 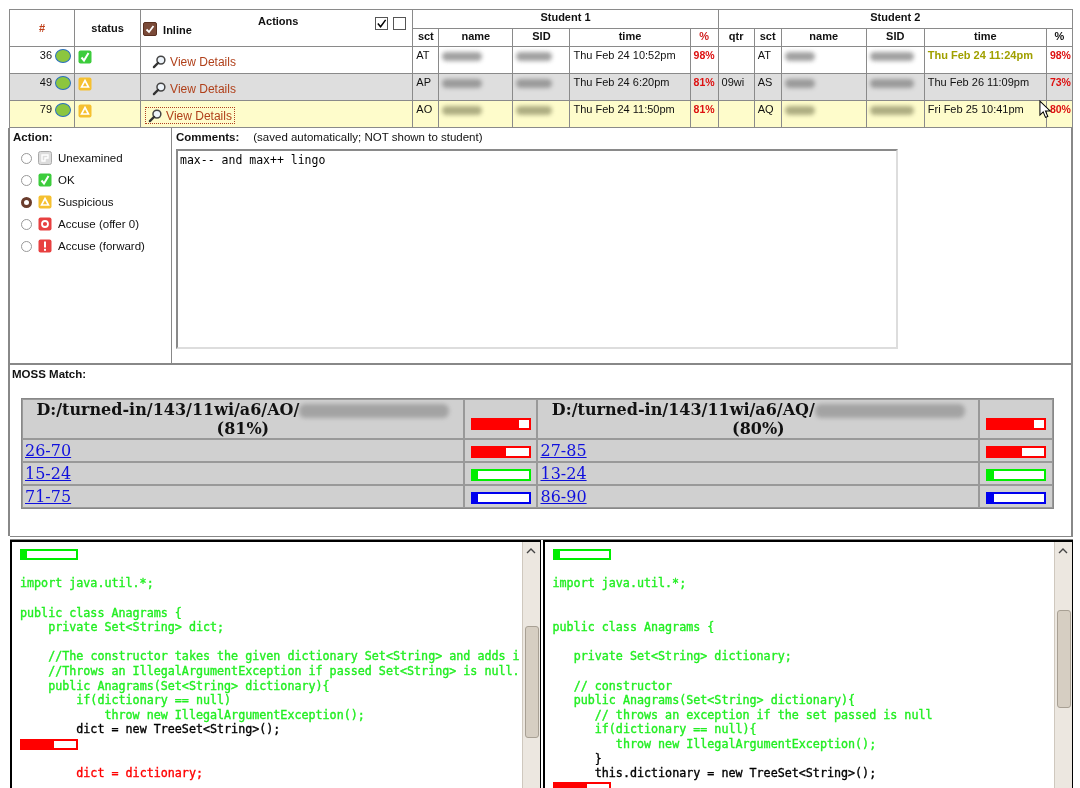 What do you see at coordinates (208, 137) in the screenshot?
I see `panel-title: Comments:` at bounding box center [208, 137].